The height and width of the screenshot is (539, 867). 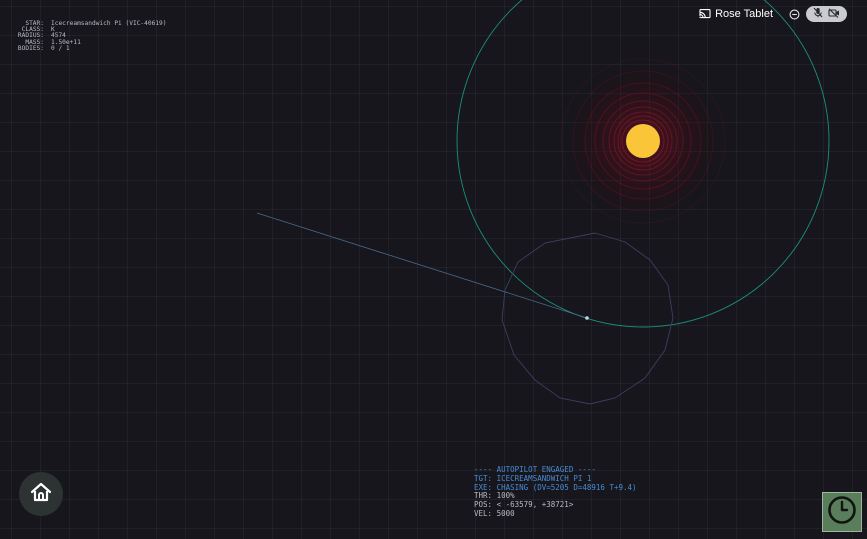 I want to click on clock-button, so click(x=842, y=512).